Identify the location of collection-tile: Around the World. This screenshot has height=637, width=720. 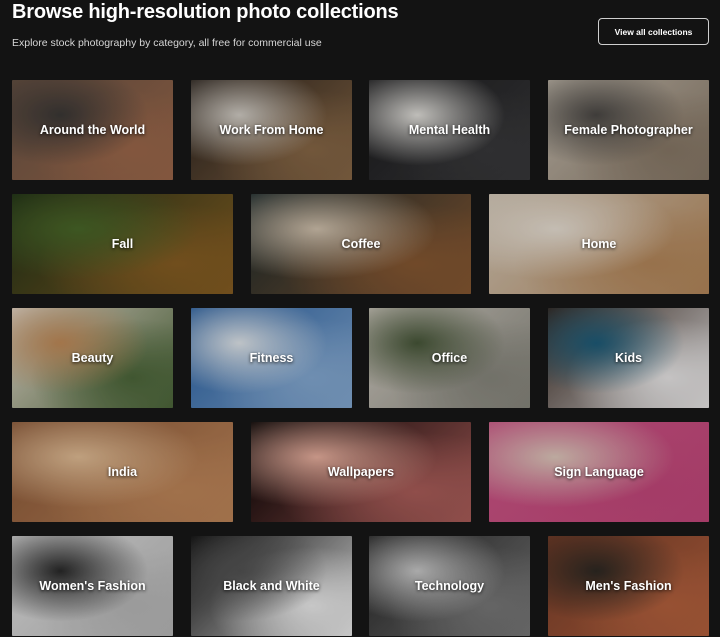
(92, 130).